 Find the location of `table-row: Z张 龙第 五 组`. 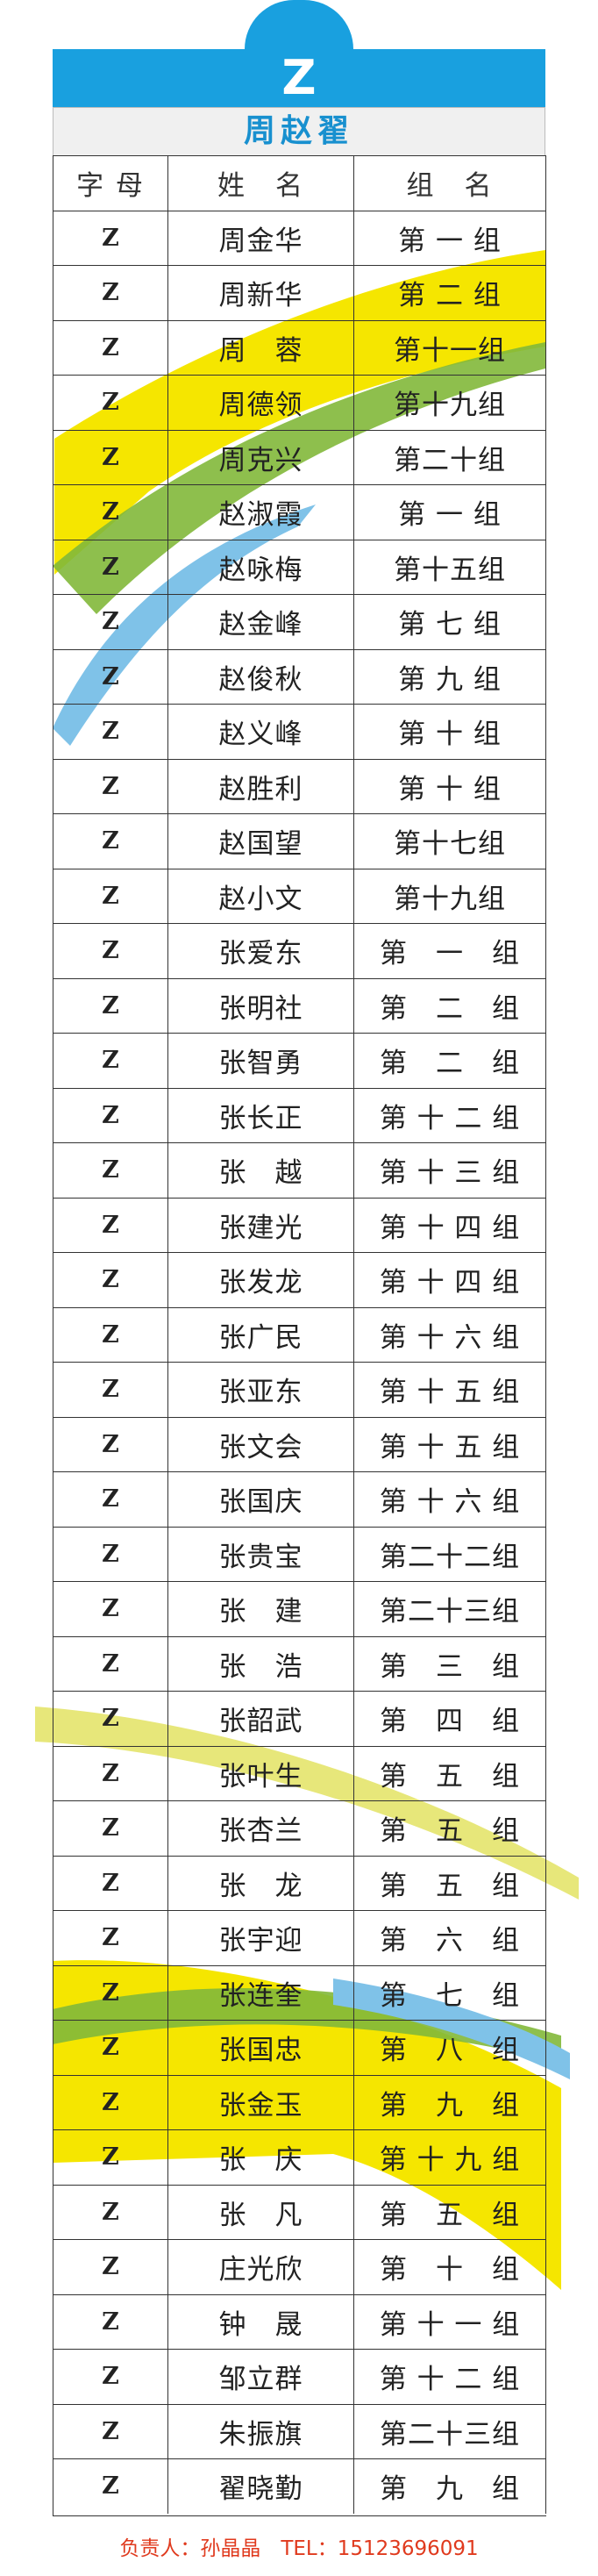

table-row: Z张 龙第 五 组 is located at coordinates (299, 1882).